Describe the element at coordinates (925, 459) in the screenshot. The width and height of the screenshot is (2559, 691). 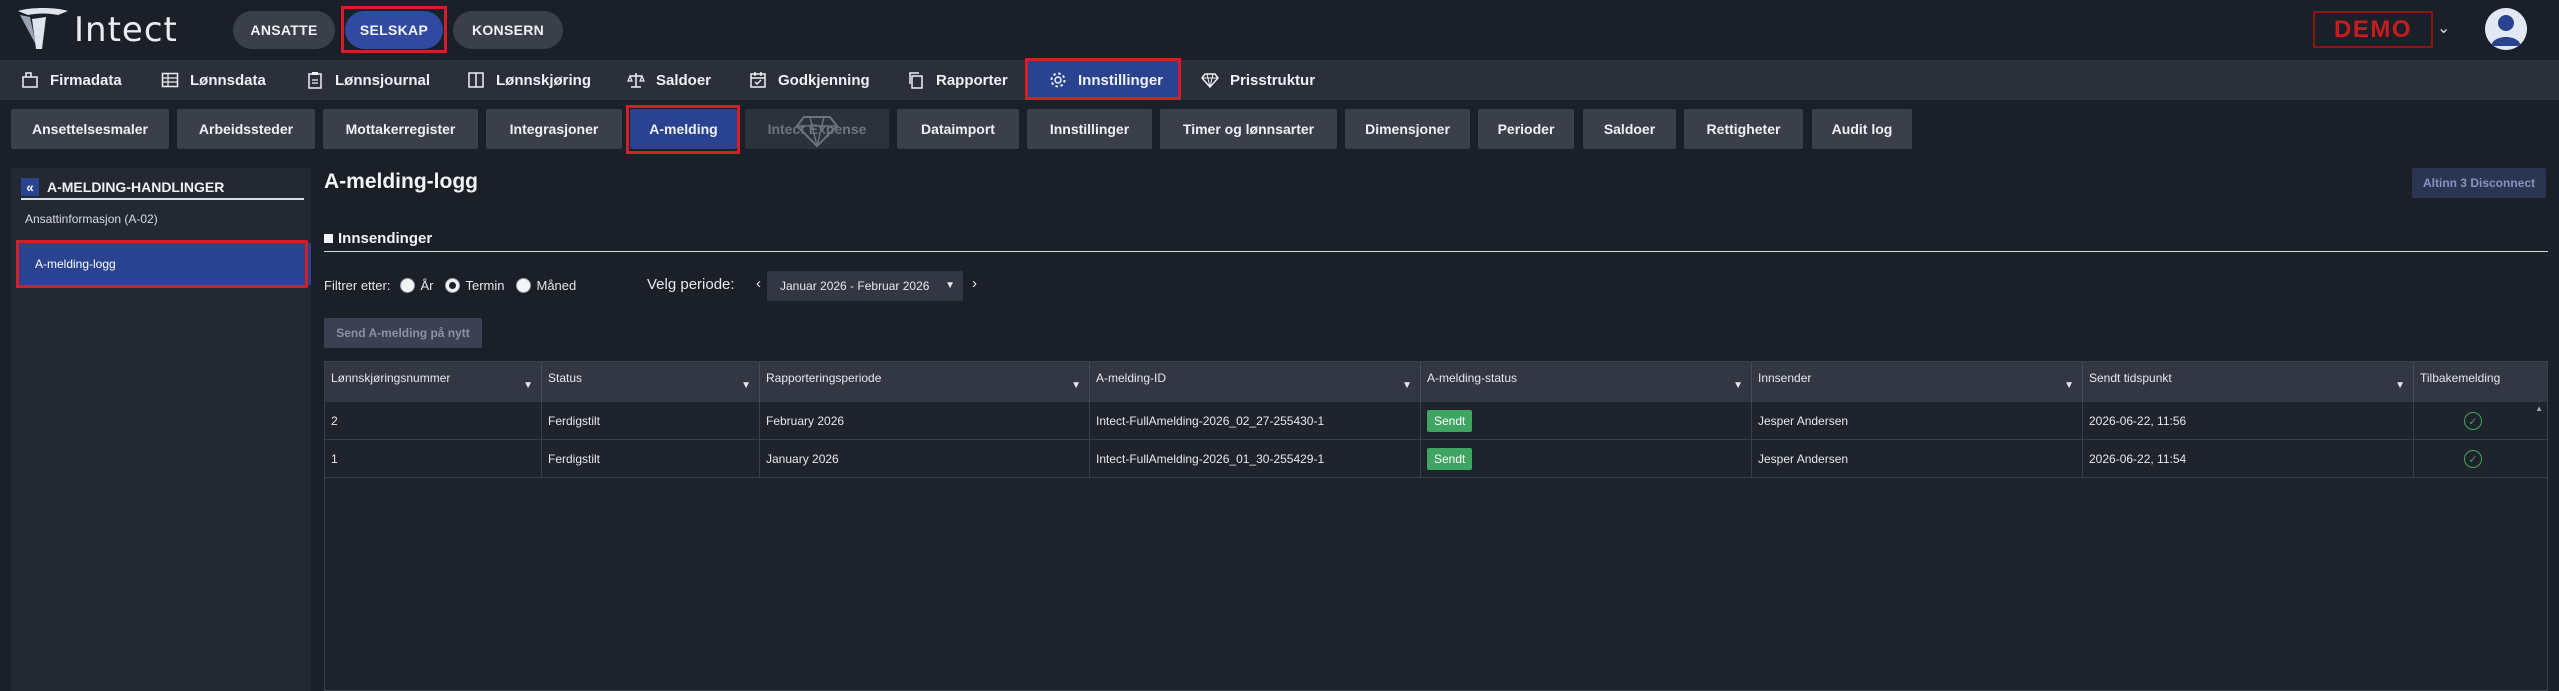
I see `cell-period: January 2026` at that location.